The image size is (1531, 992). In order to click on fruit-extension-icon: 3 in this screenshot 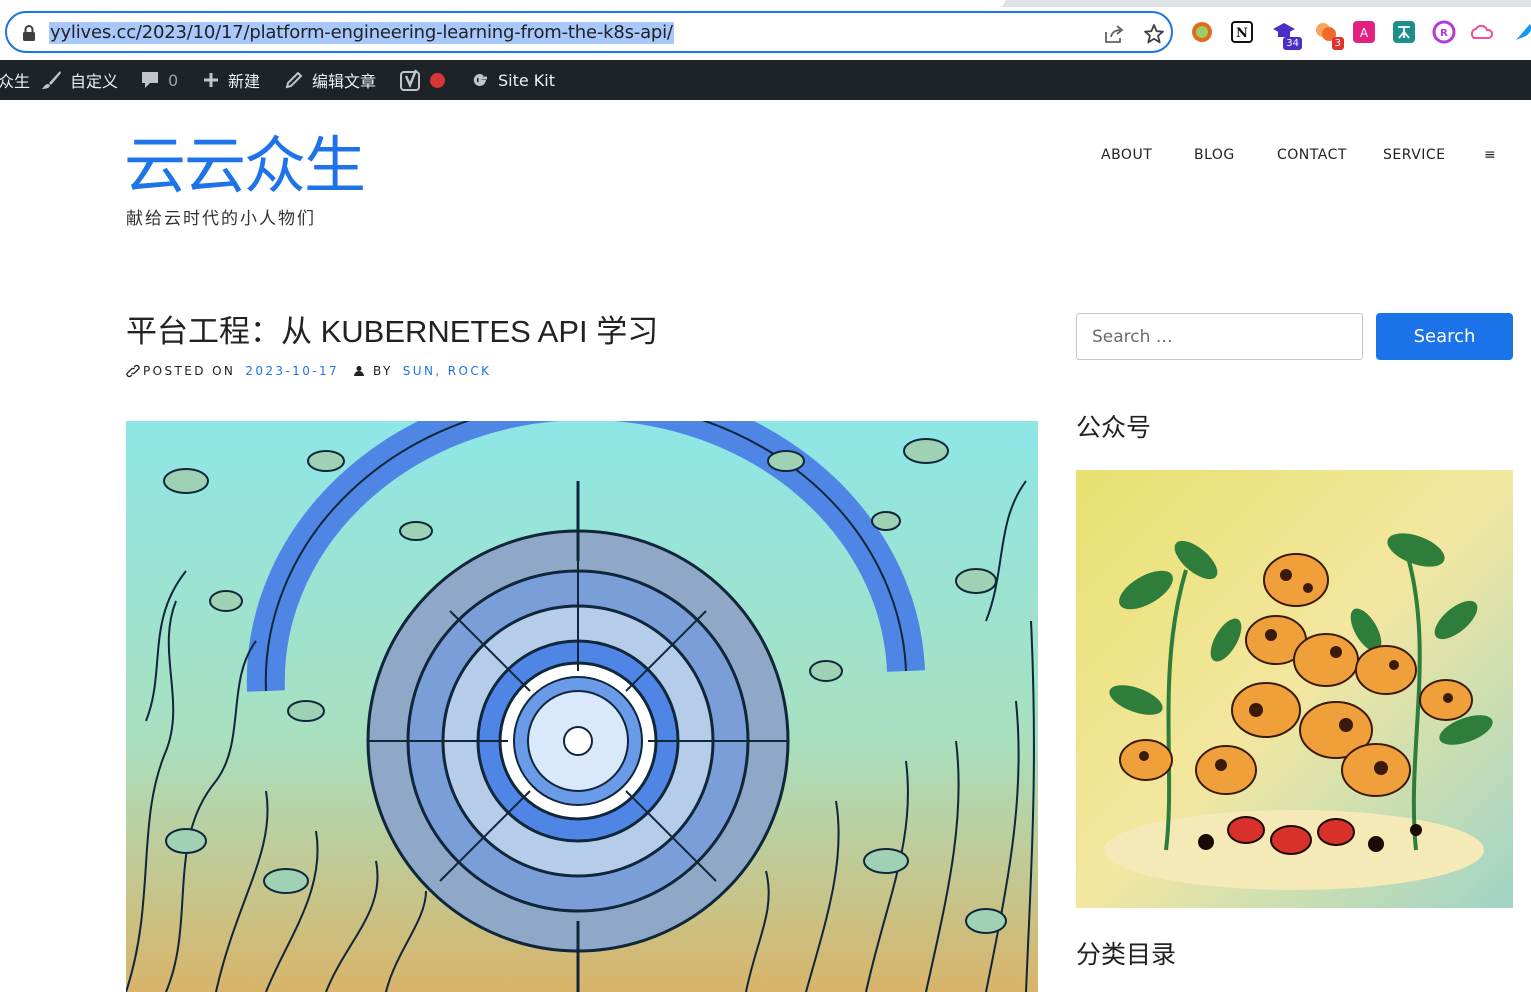, I will do `click(1329, 35)`.